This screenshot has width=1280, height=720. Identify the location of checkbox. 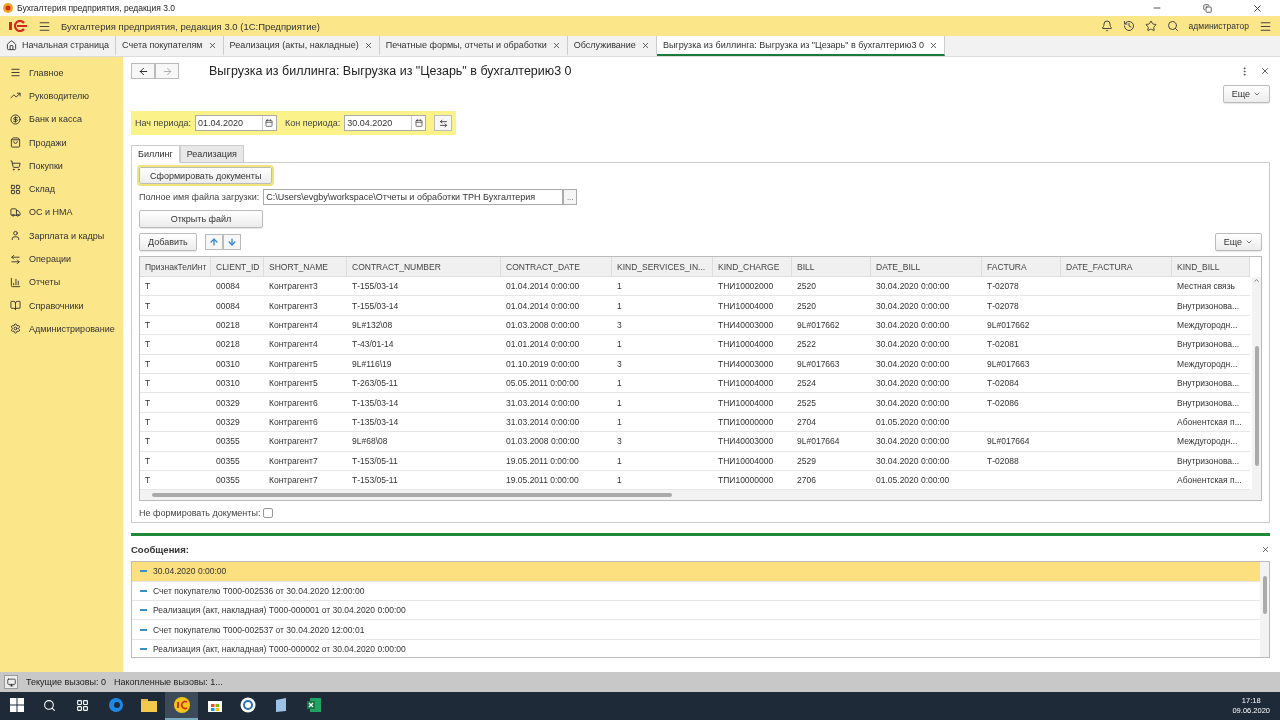
(268, 513).